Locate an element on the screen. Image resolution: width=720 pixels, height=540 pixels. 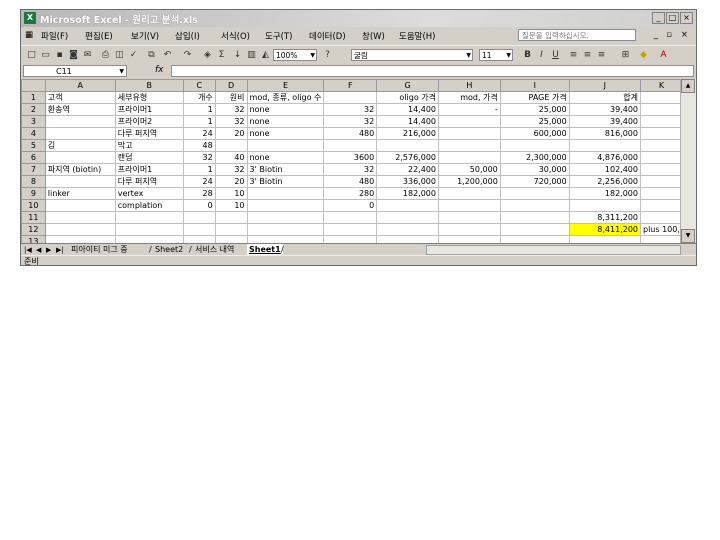
cell-k8 is located at coordinates (661, 181).